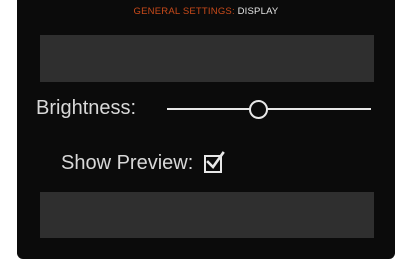 Image resolution: width=395 pixels, height=259 pixels. I want to click on brightness-slider, so click(269, 109).